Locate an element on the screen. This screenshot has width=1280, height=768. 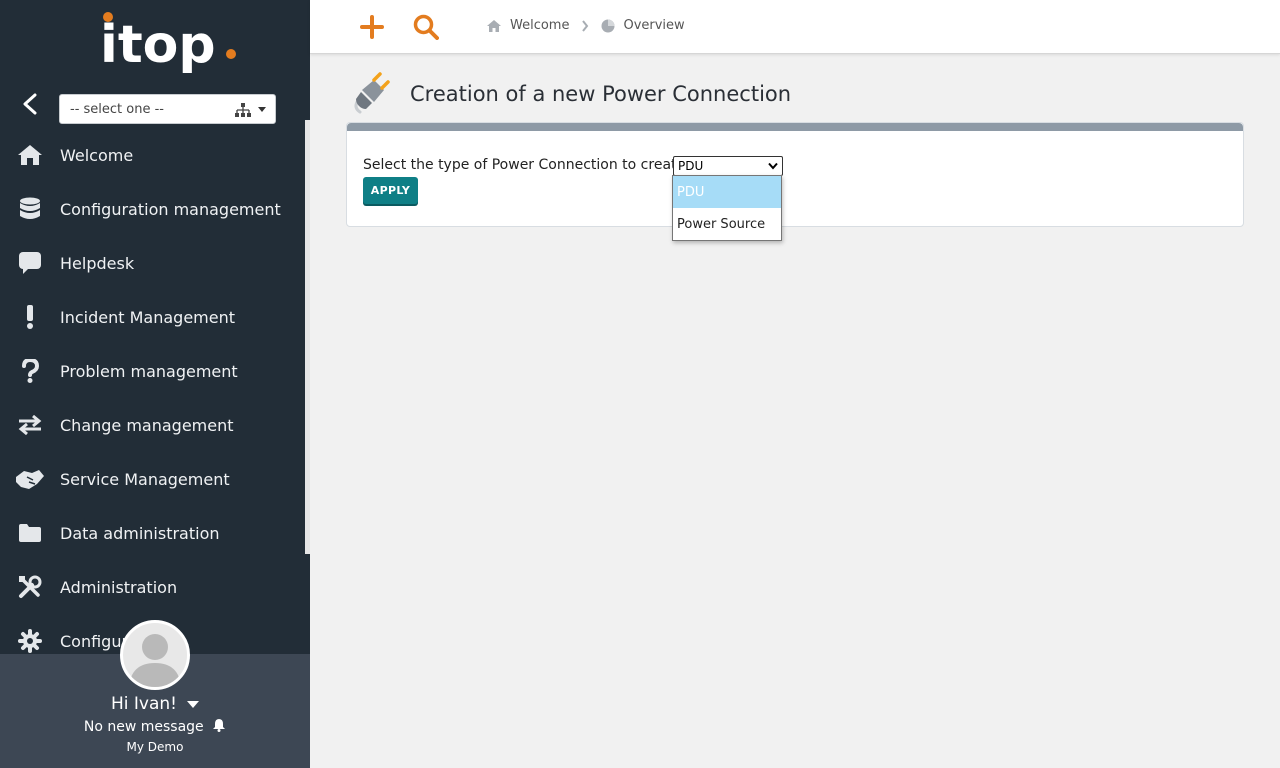
breadcrumb-item-overview: Overview is located at coordinates (643, 25).